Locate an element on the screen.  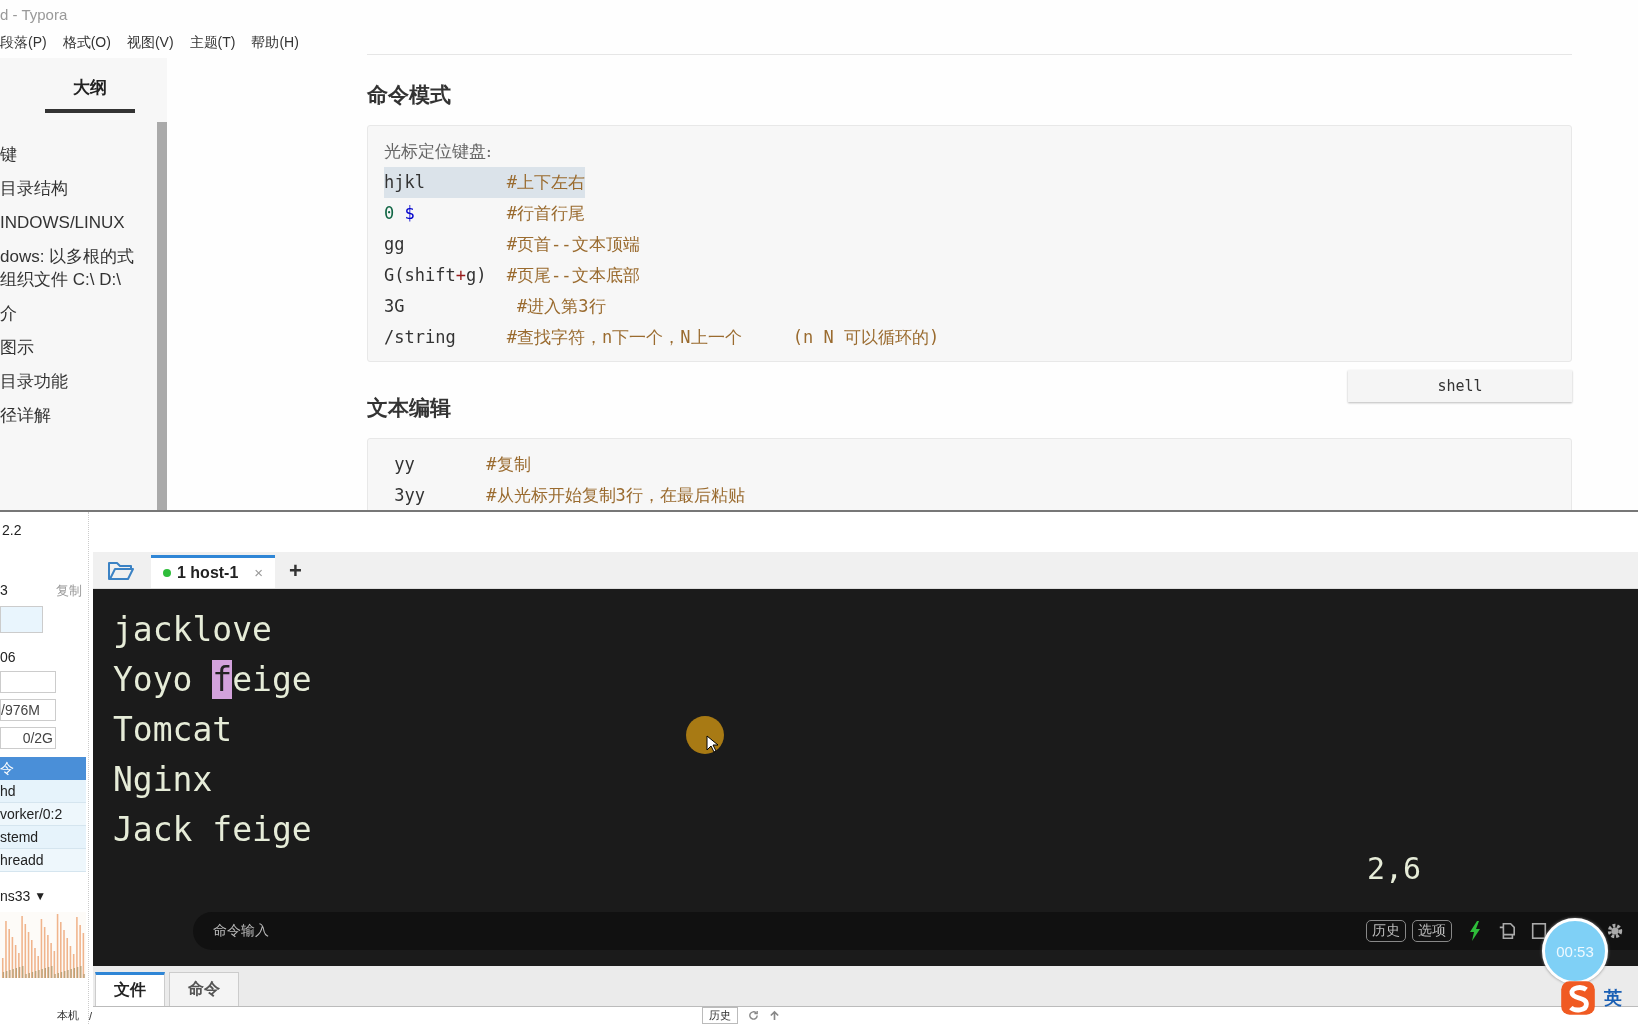
menu-item: 段落(P) is located at coordinates (23, 43).